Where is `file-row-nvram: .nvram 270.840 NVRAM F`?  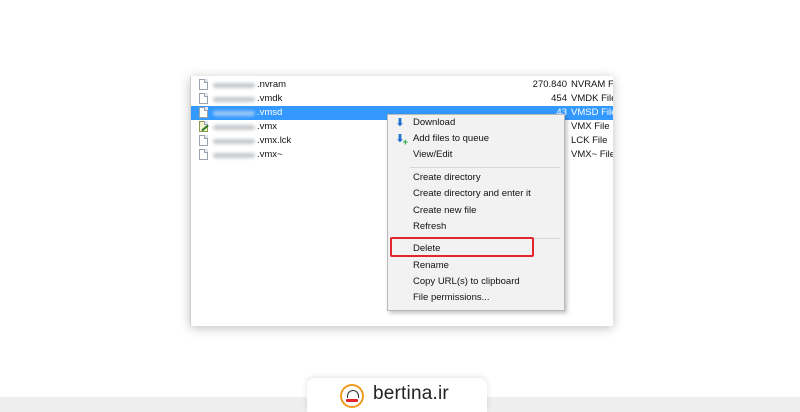
file-row-nvram: .nvram 270.840 NVRAM F is located at coordinates (402, 85).